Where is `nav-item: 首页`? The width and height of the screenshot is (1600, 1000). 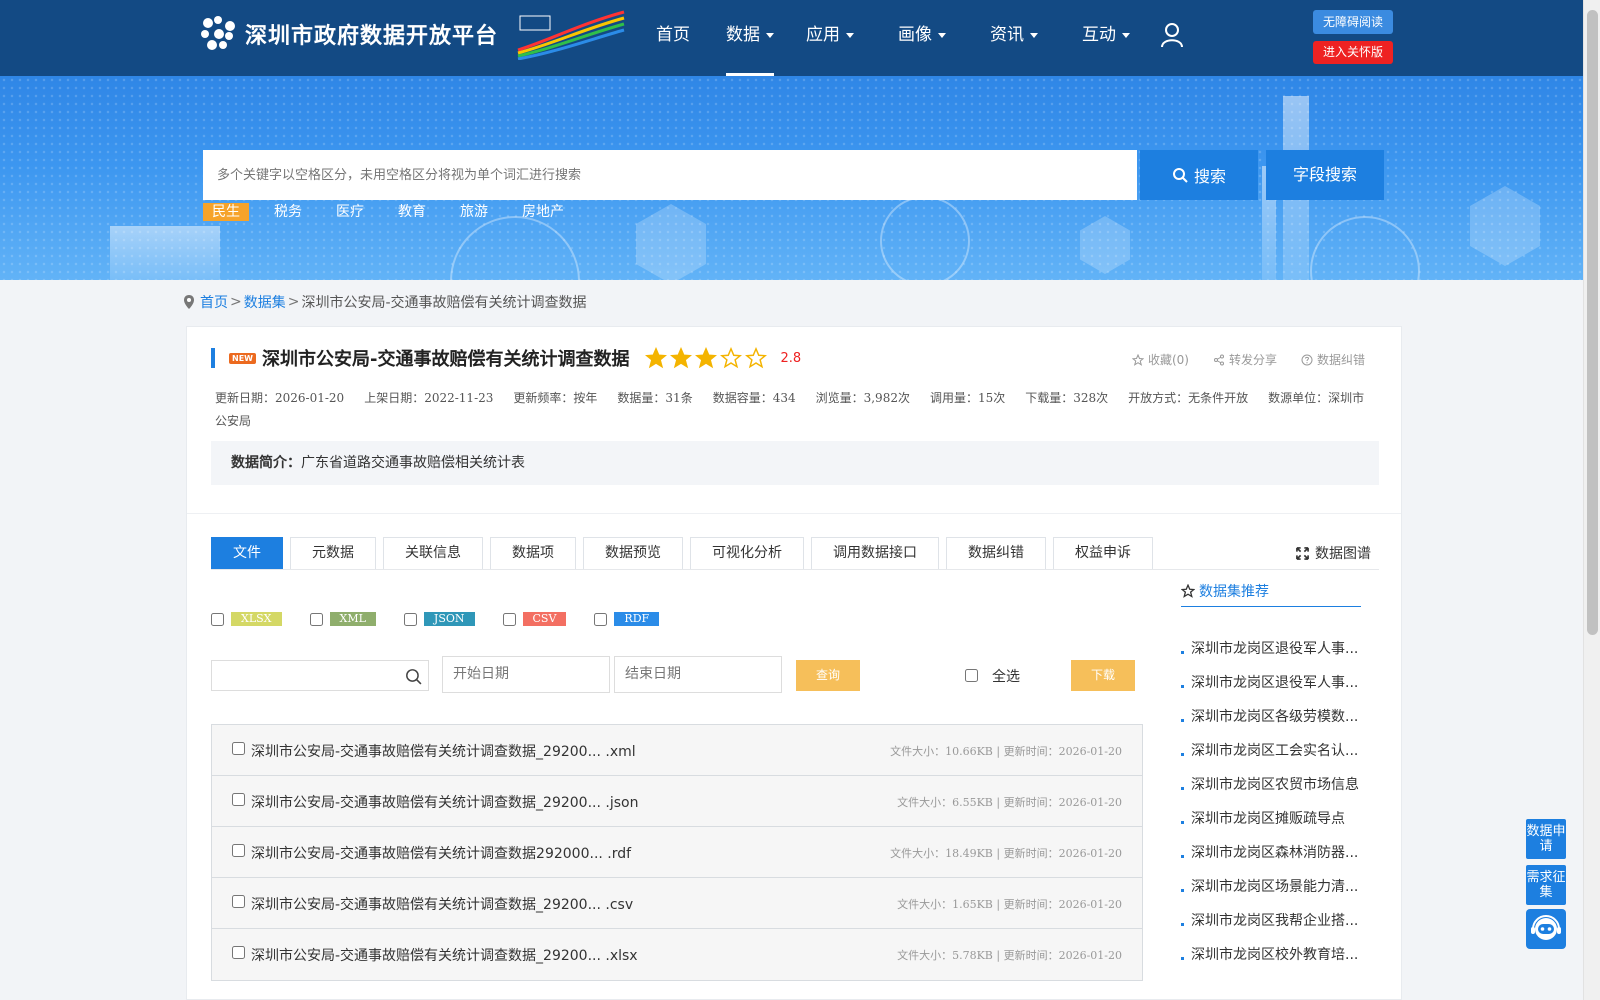 nav-item: 首页 is located at coordinates (673, 38).